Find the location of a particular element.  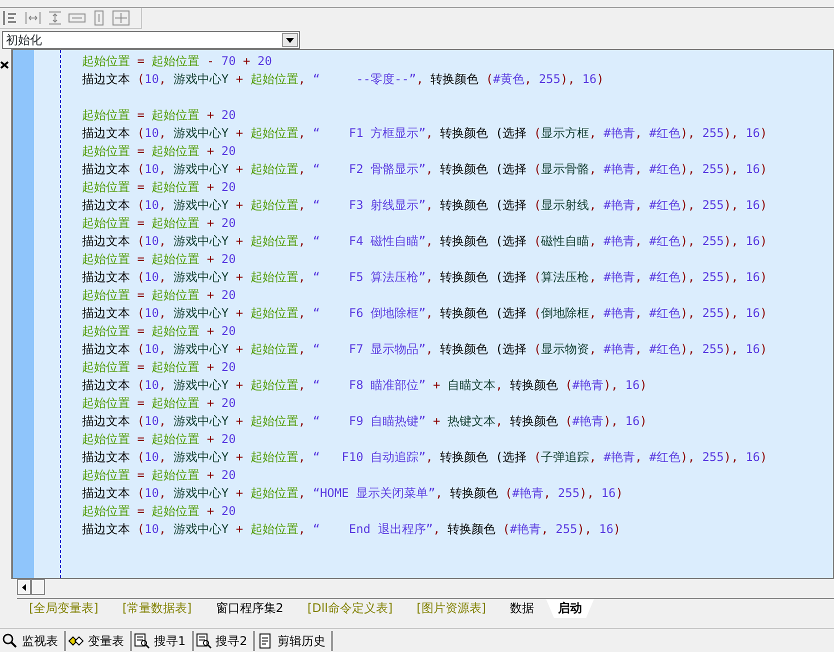

panel-tab-button: 搜寻1 is located at coordinates (163, 641).